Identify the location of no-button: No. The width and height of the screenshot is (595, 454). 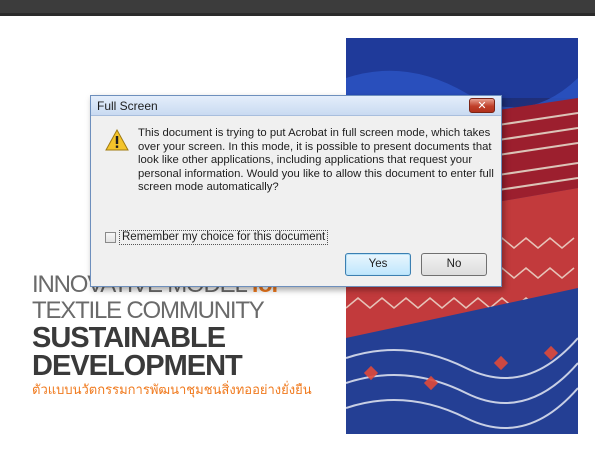
(454, 264).